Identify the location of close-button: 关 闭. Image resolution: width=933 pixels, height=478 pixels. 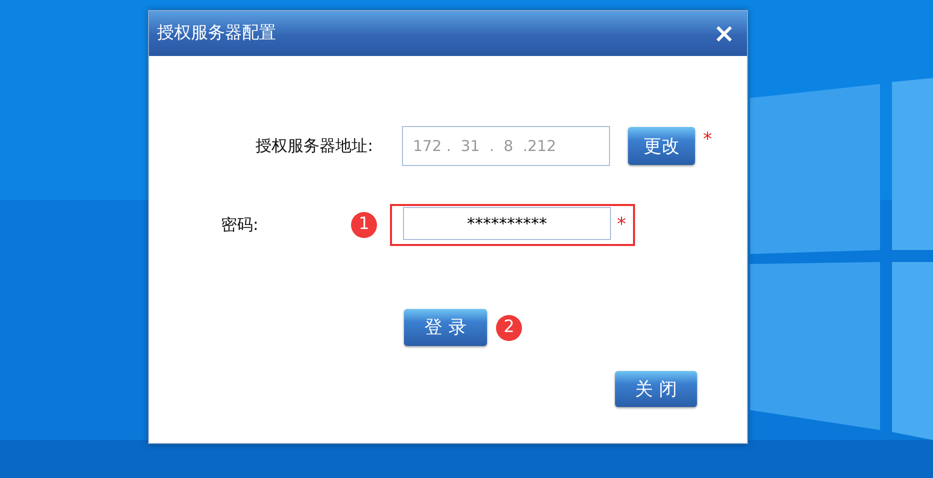
(656, 389).